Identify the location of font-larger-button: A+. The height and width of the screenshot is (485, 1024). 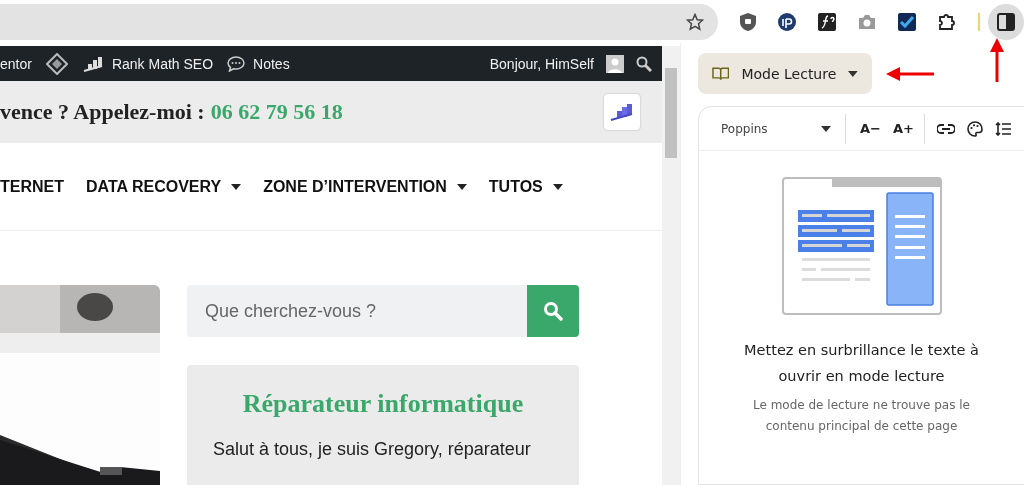
(903, 128).